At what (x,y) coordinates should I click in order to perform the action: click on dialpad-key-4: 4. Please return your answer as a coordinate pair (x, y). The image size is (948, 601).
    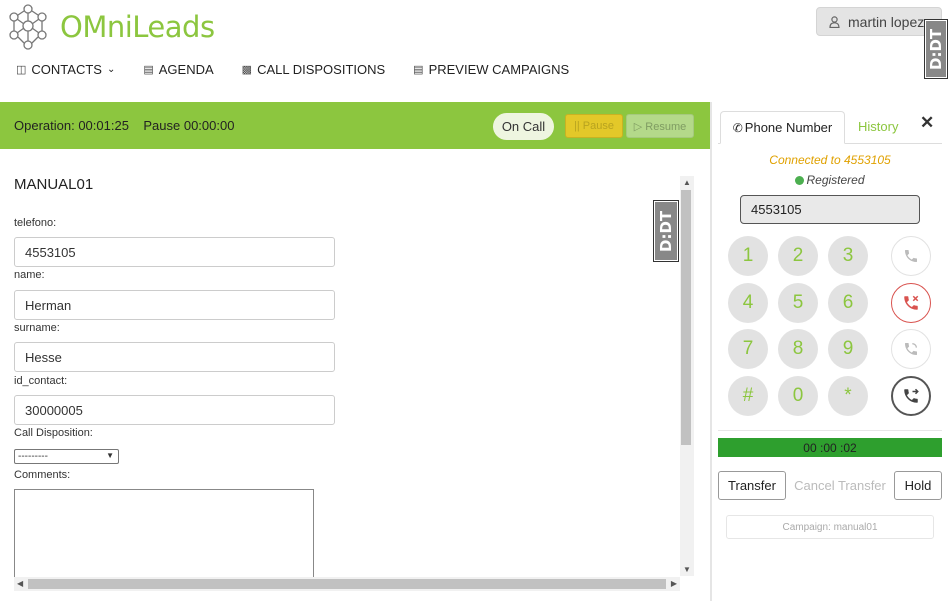
    Looking at the image, I should click on (748, 303).